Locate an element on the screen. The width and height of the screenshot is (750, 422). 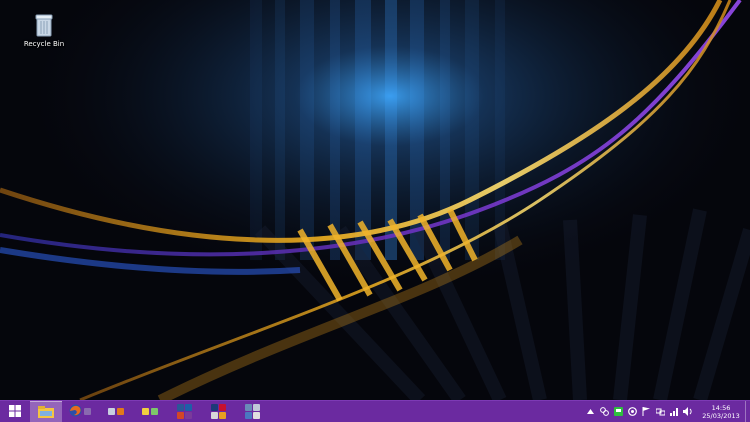
circle-tray-icon is located at coordinates (632, 412).